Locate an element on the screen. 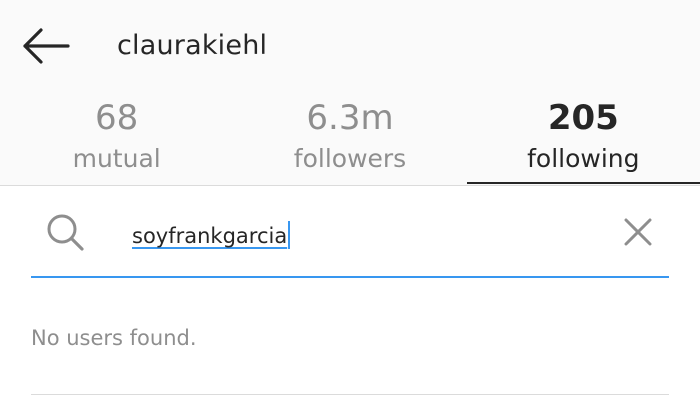 The image size is (700, 400). close-icon is located at coordinates (638, 232).